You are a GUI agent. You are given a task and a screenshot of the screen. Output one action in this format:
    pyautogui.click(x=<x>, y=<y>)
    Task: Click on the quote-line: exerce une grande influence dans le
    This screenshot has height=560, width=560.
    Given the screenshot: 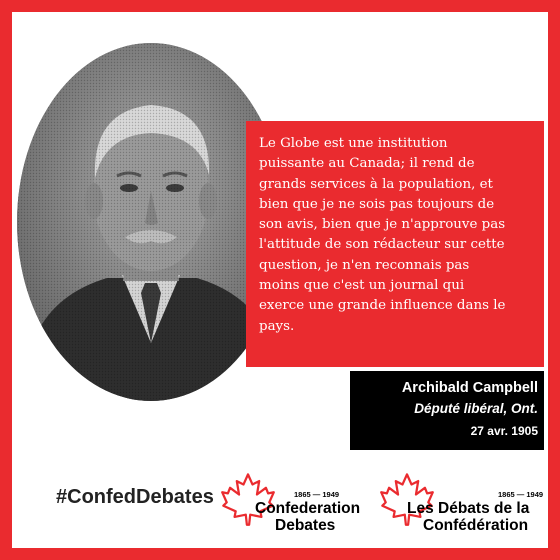 What is the action you would take?
    pyautogui.click(x=382, y=306)
    